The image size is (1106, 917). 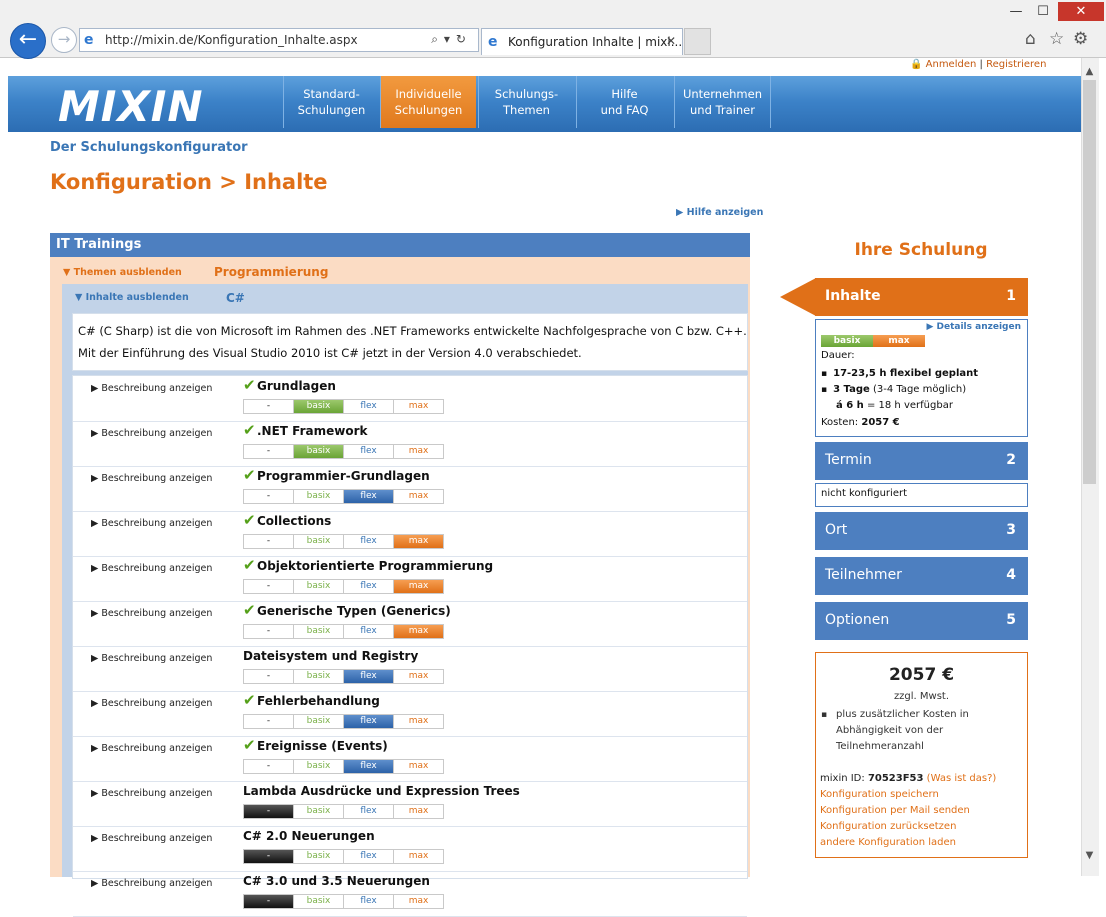 I want to click on mail-config-link: Konfiguration per Mail senden, so click(x=895, y=810).